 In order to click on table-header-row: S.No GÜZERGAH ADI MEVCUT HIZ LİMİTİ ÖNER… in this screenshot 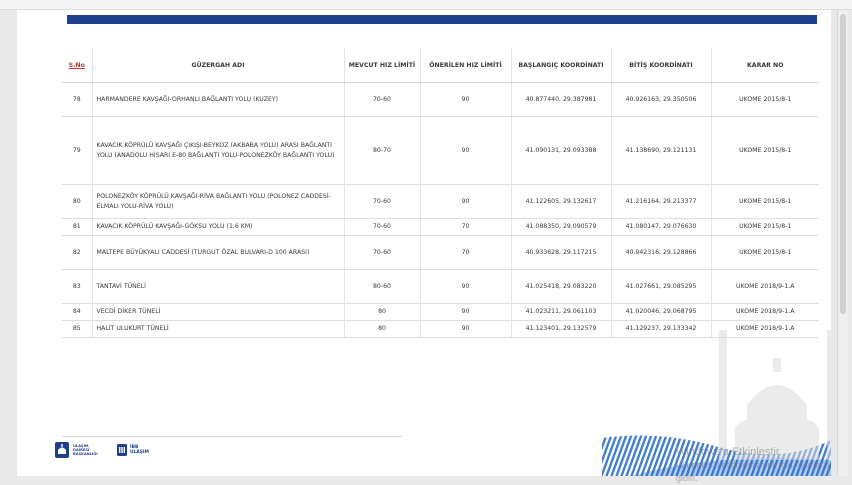, I will do `click(440, 65)`.